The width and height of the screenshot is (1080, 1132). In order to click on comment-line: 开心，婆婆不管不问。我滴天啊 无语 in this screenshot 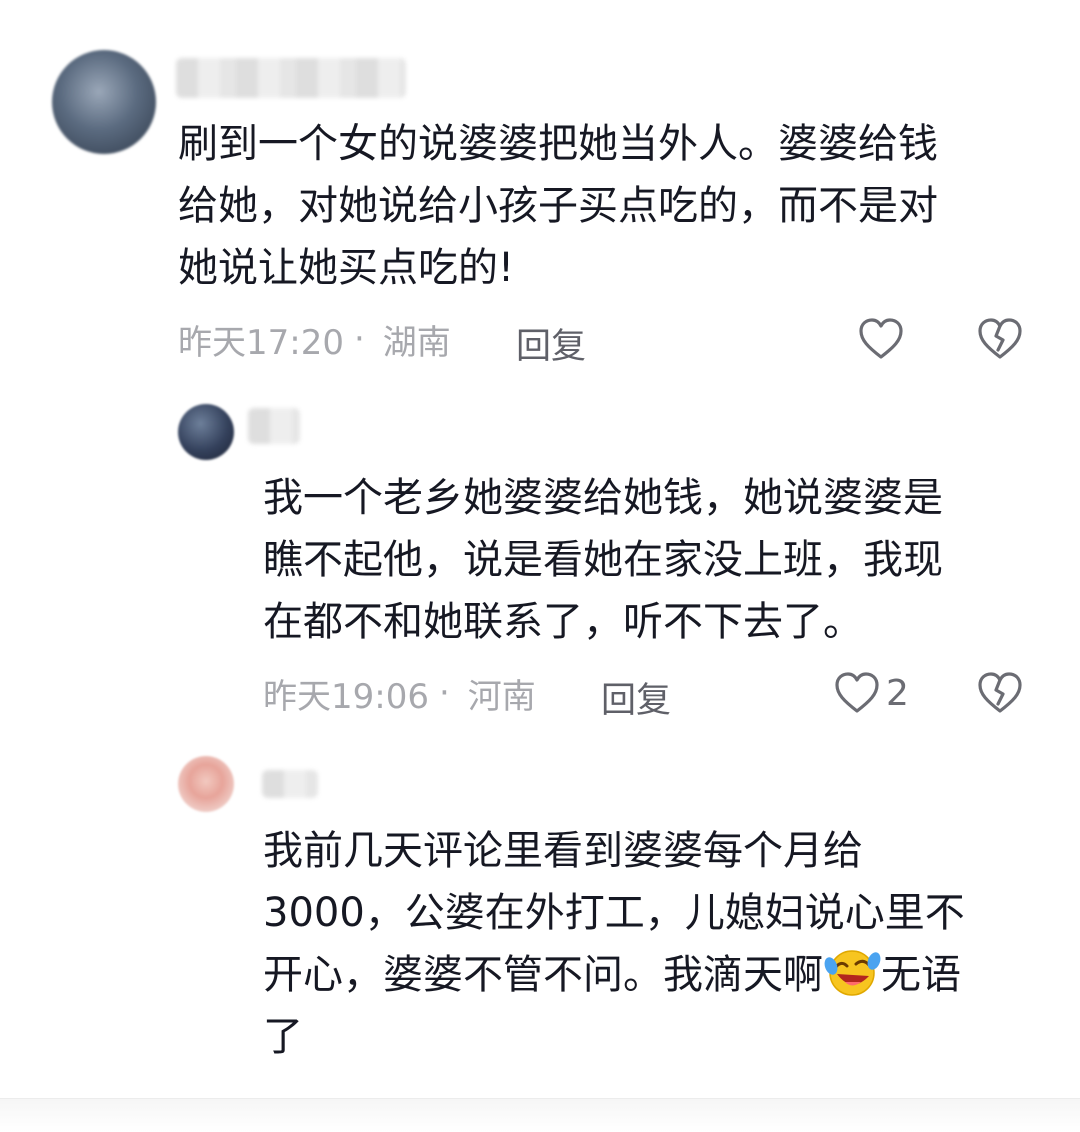, I will do `click(614, 975)`.